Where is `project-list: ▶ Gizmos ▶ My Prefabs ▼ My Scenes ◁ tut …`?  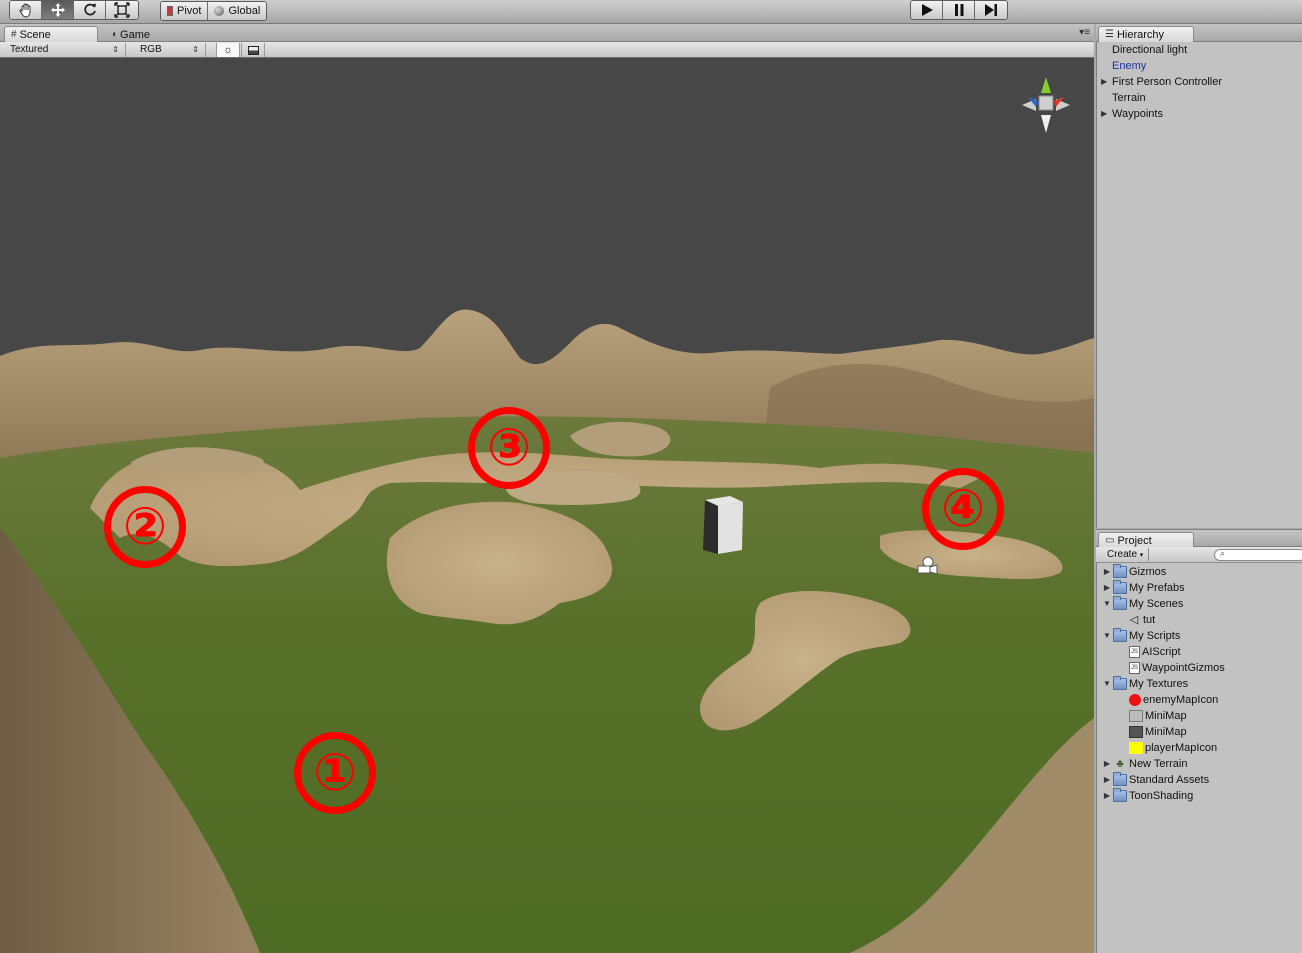 project-list: ▶ Gizmos ▶ My Prefabs ▼ My Scenes ◁ tut … is located at coordinates (1199, 758).